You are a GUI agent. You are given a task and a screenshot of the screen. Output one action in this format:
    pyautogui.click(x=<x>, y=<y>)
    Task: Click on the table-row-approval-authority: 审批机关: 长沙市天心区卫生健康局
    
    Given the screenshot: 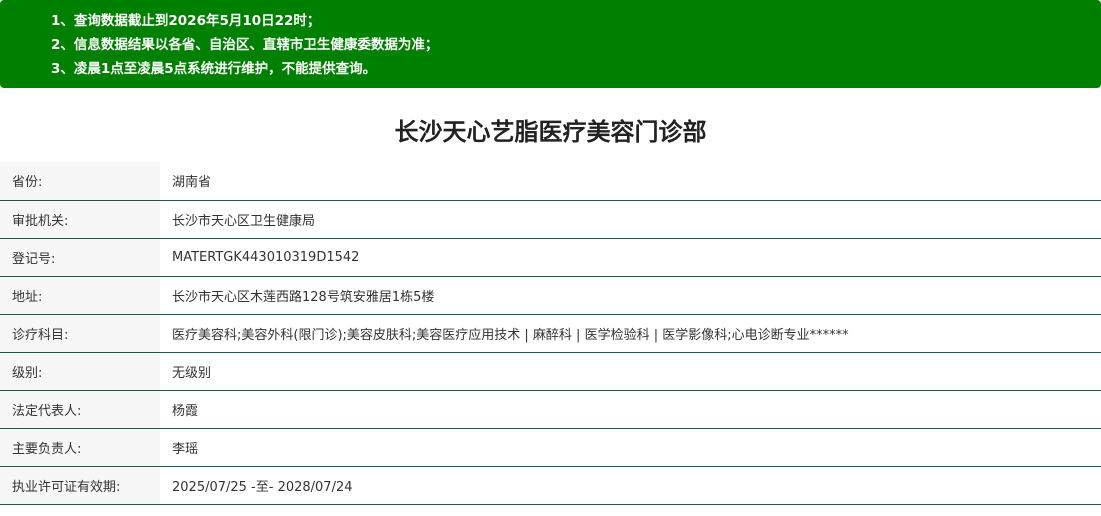 What is the action you would take?
    pyautogui.click(x=550, y=219)
    